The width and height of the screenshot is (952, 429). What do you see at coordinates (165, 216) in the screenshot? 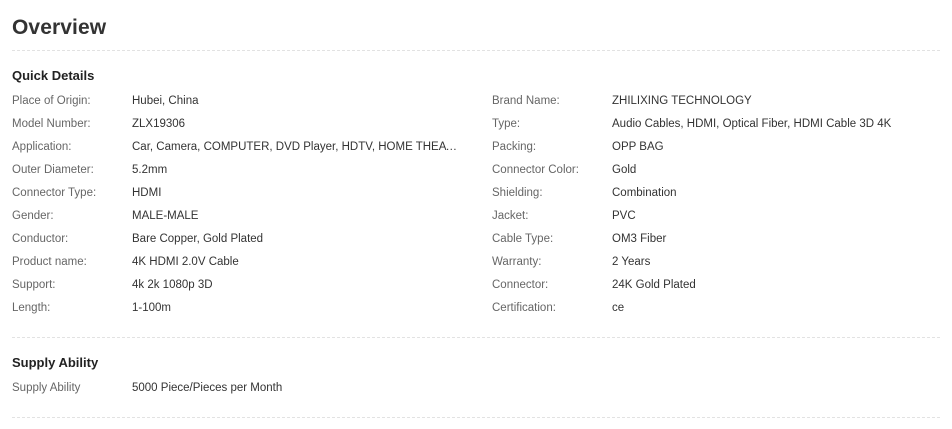
I see `detail-value: MALE-MALE` at bounding box center [165, 216].